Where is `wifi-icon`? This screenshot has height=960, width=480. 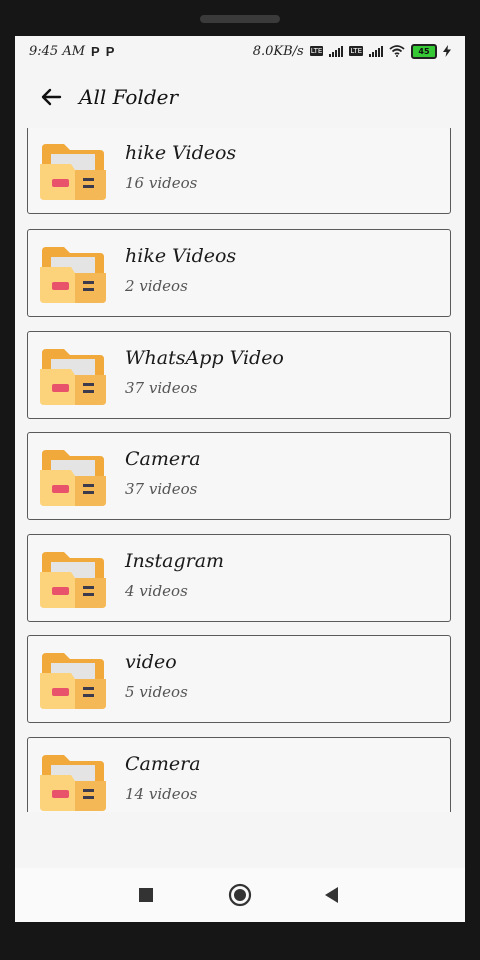
wifi-icon is located at coordinates (397, 51).